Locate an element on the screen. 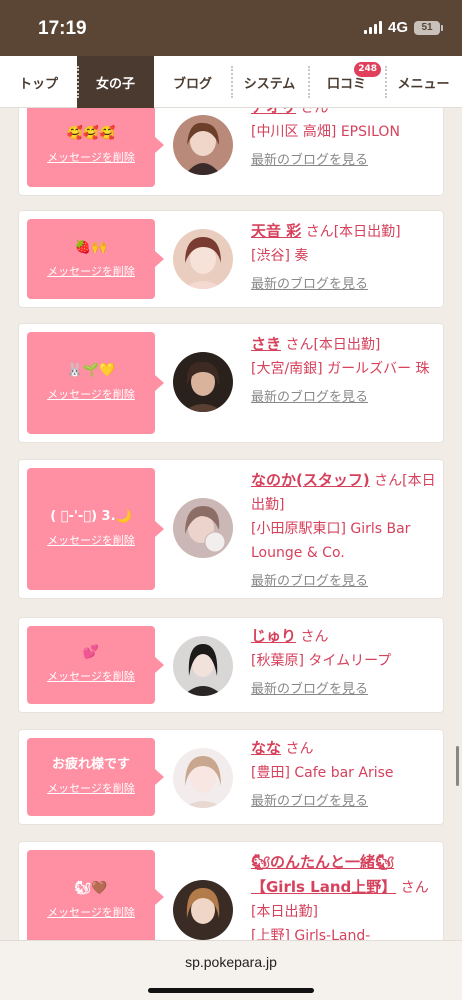 Image resolution: width=462 pixels, height=1000 pixels. nav-item-blog: ブログ is located at coordinates (192, 82).